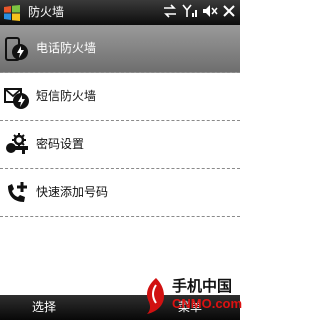 Image resolution: width=320 pixels, height=320 pixels. I want to click on sync-arrows-icon, so click(170, 12).